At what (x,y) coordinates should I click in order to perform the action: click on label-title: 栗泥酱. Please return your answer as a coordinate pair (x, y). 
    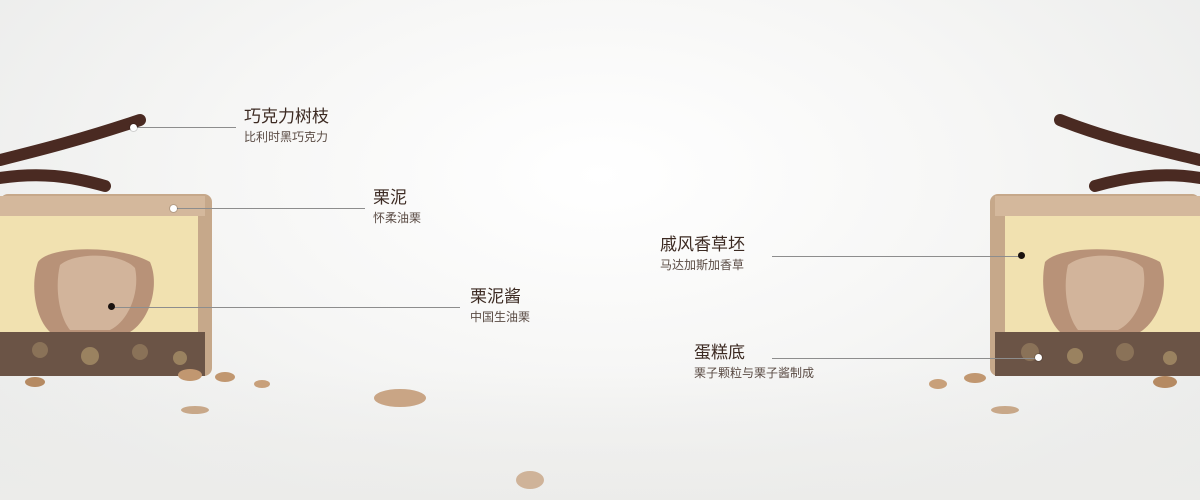
    Looking at the image, I should click on (495, 297).